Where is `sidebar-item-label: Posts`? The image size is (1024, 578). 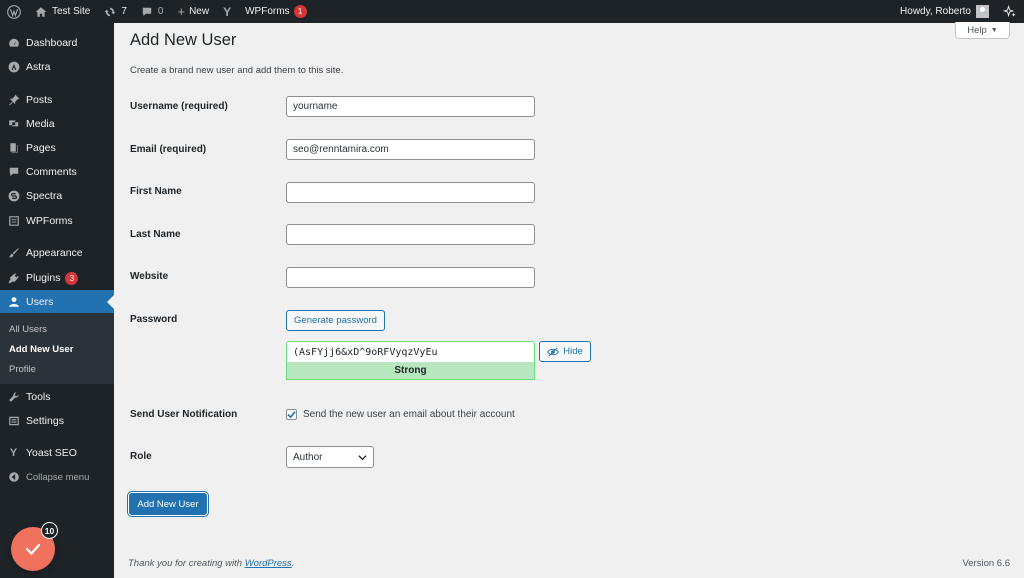 sidebar-item-label: Posts is located at coordinates (39, 100).